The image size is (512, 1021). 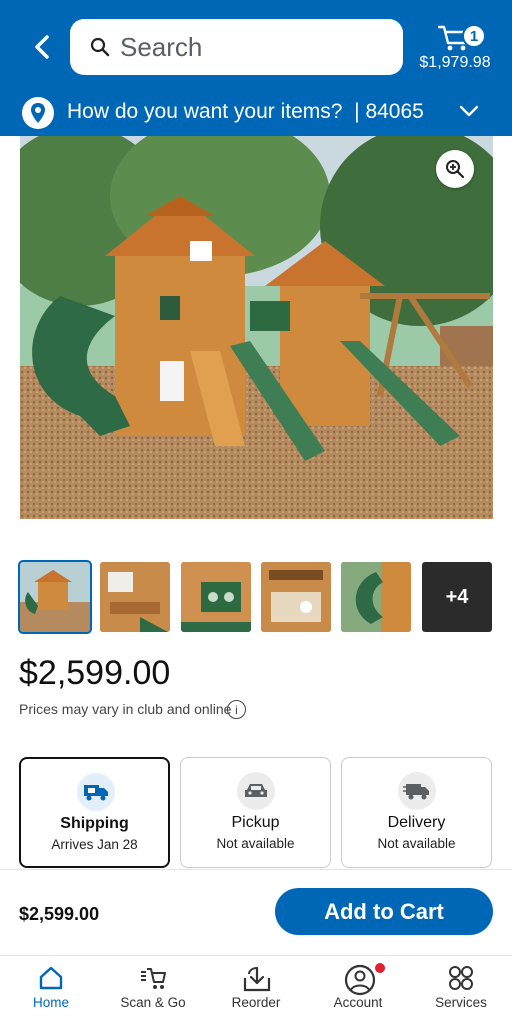 I want to click on search-placeholder: Search, so click(x=161, y=46).